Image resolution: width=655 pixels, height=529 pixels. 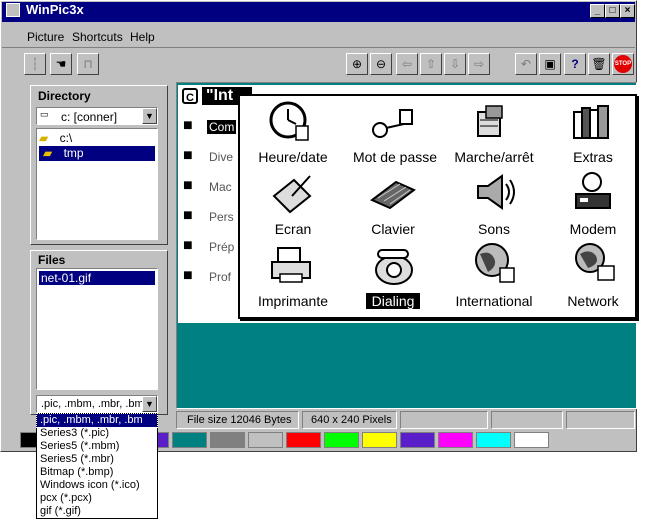 What do you see at coordinates (289, 121) in the screenshot?
I see `clock-icon` at bounding box center [289, 121].